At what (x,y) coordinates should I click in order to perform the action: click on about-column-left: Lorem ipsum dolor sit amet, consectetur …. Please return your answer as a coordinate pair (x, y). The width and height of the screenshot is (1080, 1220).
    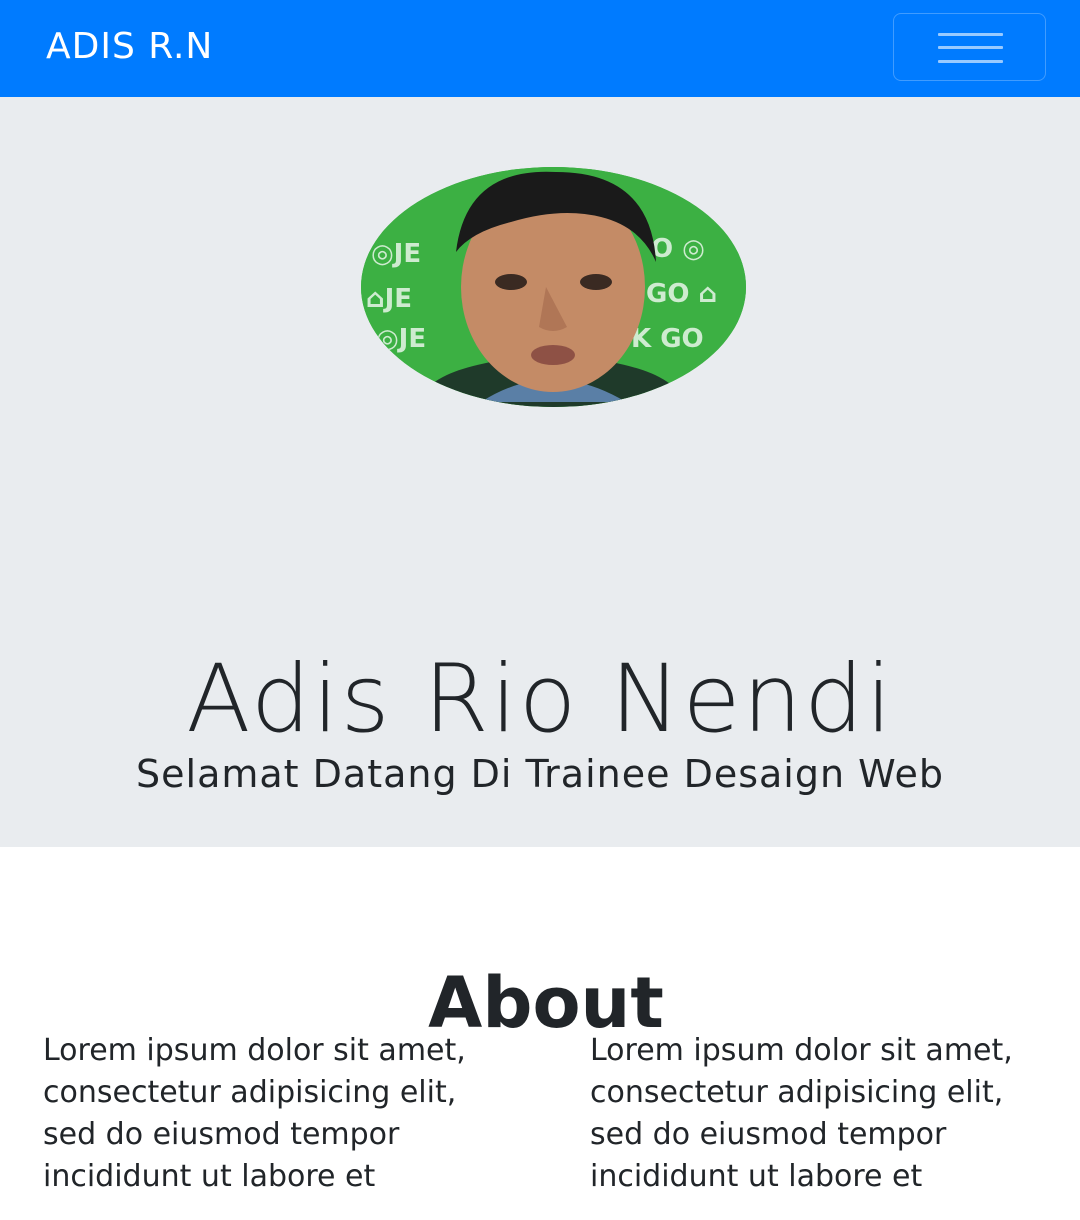
    Looking at the image, I should click on (254, 1113).